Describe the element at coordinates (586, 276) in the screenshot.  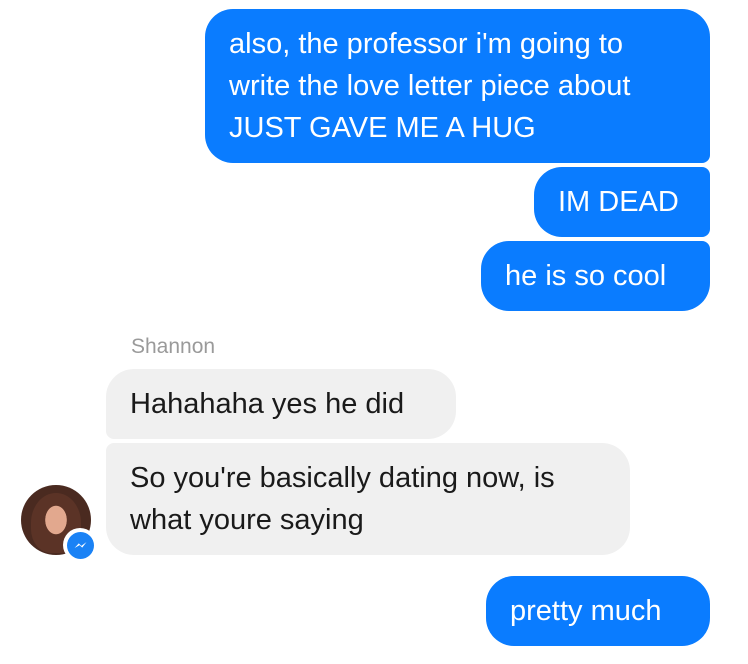
I see `message-text: he is so cool` at that location.